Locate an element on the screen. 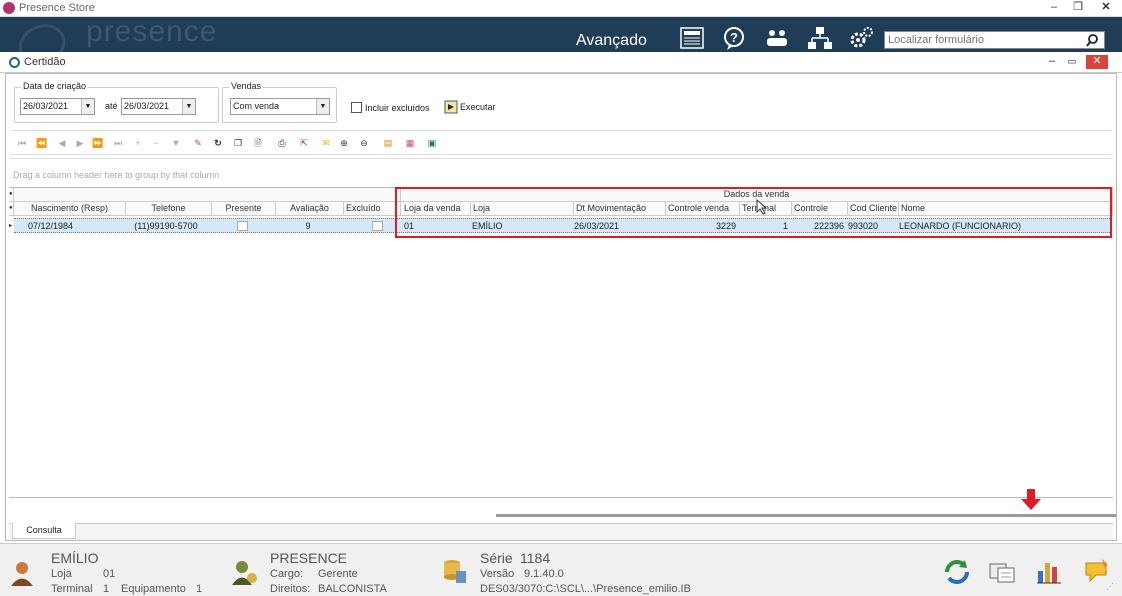 This screenshot has height=596, width=1122. cell-presente-checkbox is located at coordinates (242, 226).